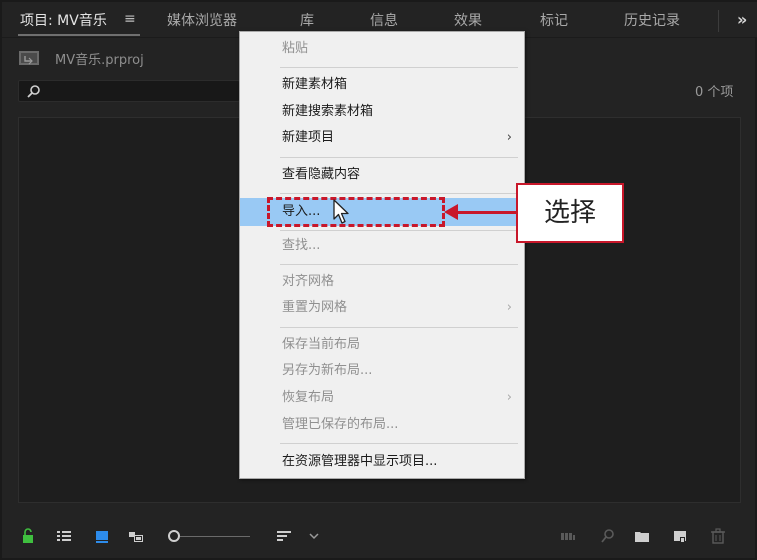 This screenshot has width=757, height=560. What do you see at coordinates (29, 58) in the screenshot?
I see `project-folder-icon` at bounding box center [29, 58].